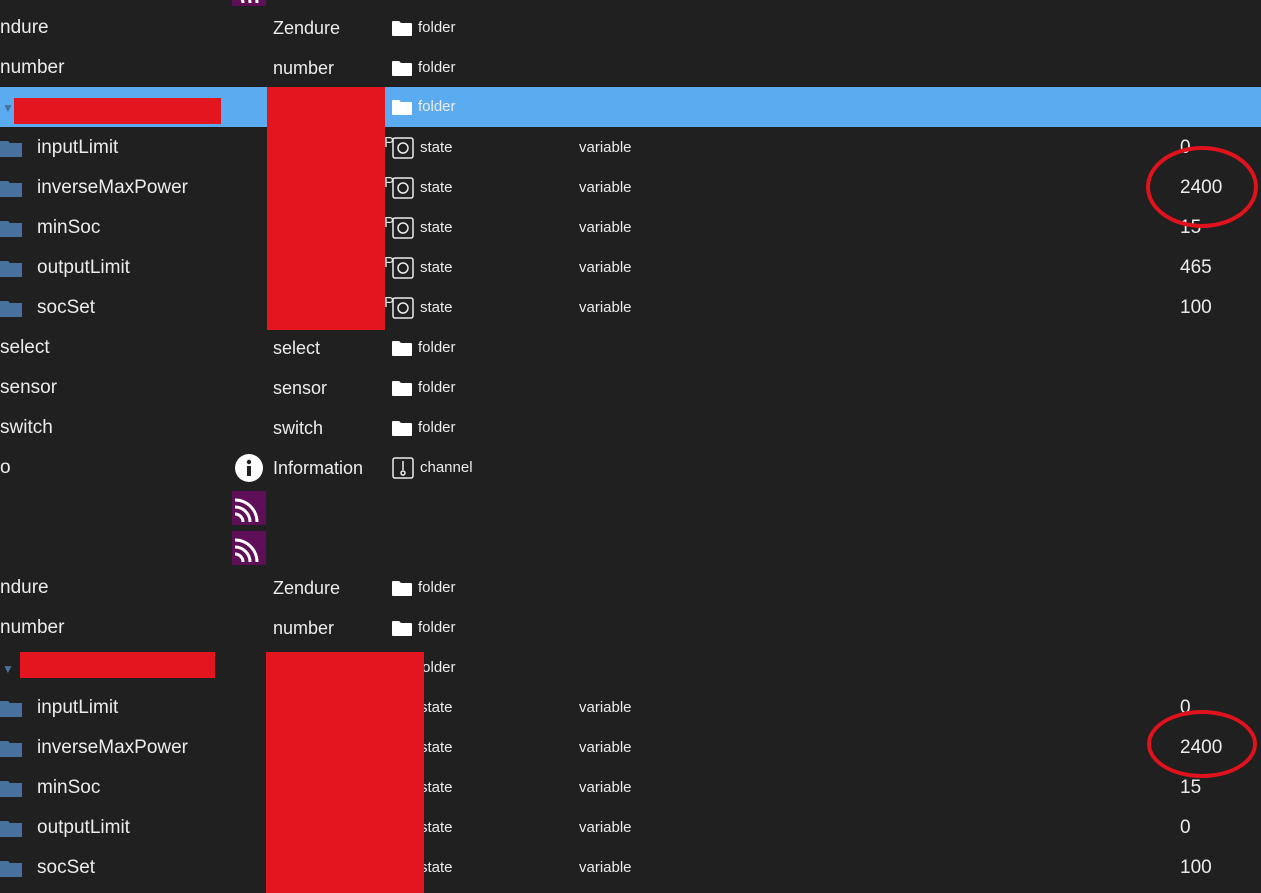 This screenshot has width=1261, height=893. Describe the element at coordinates (630, 708) in the screenshot. I see `tree-row-inputlimit: inputLimit state variable 0` at that location.